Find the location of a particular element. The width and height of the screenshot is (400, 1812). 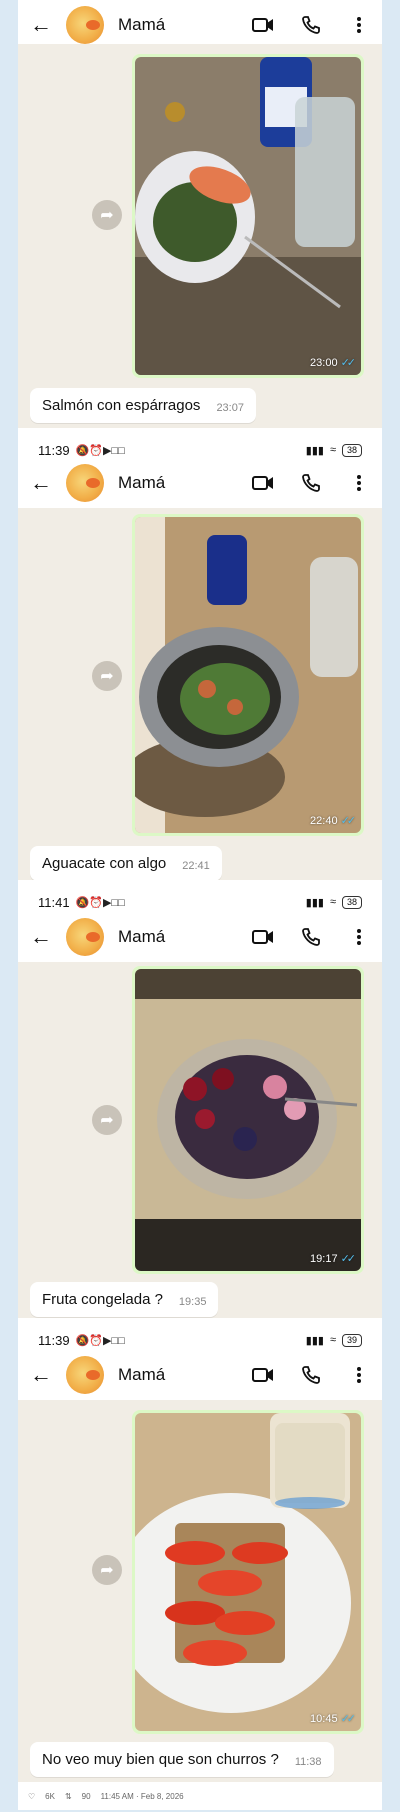

tomato-toast-image is located at coordinates (248, 1572).